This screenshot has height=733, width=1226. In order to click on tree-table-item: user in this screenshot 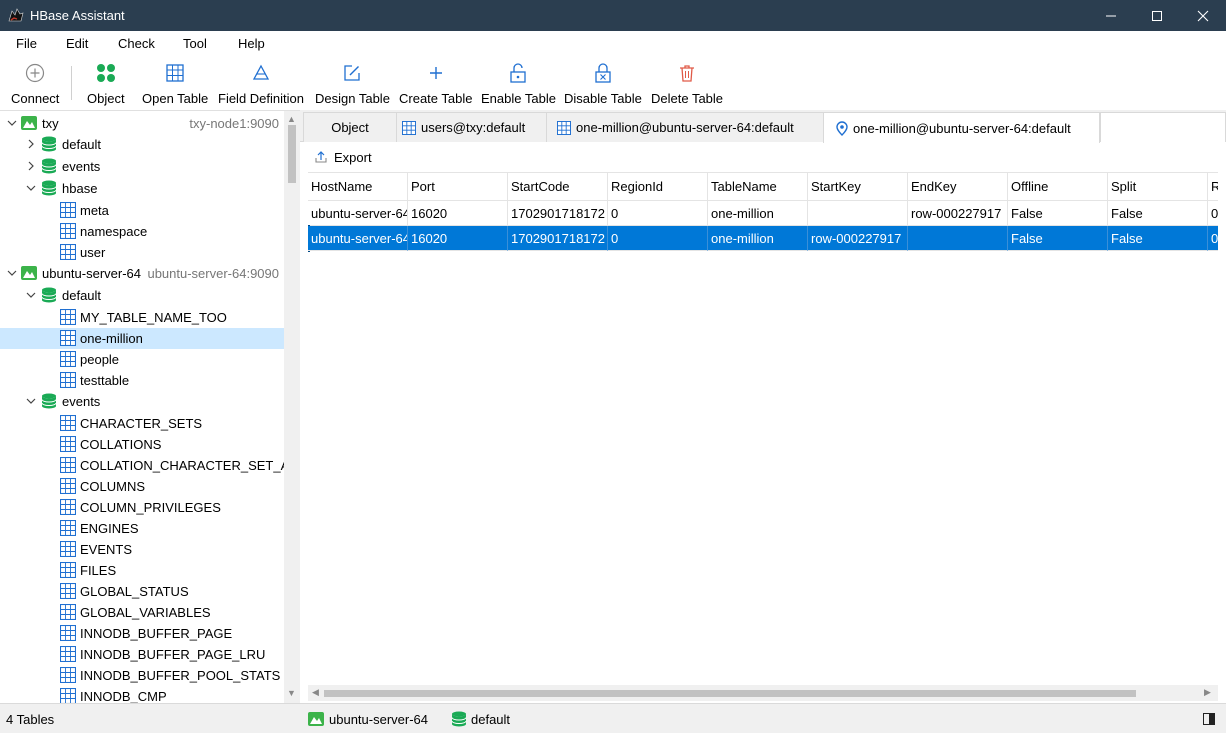, I will do `click(142, 252)`.